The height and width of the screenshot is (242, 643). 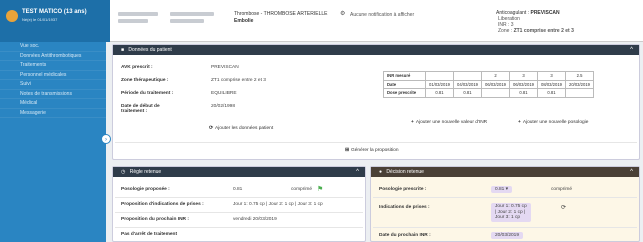 What do you see at coordinates (281, 17) in the screenshot?
I see `diagnosis: Thrombose - THROMBOSE ARTERIELLE Embolie` at bounding box center [281, 17].